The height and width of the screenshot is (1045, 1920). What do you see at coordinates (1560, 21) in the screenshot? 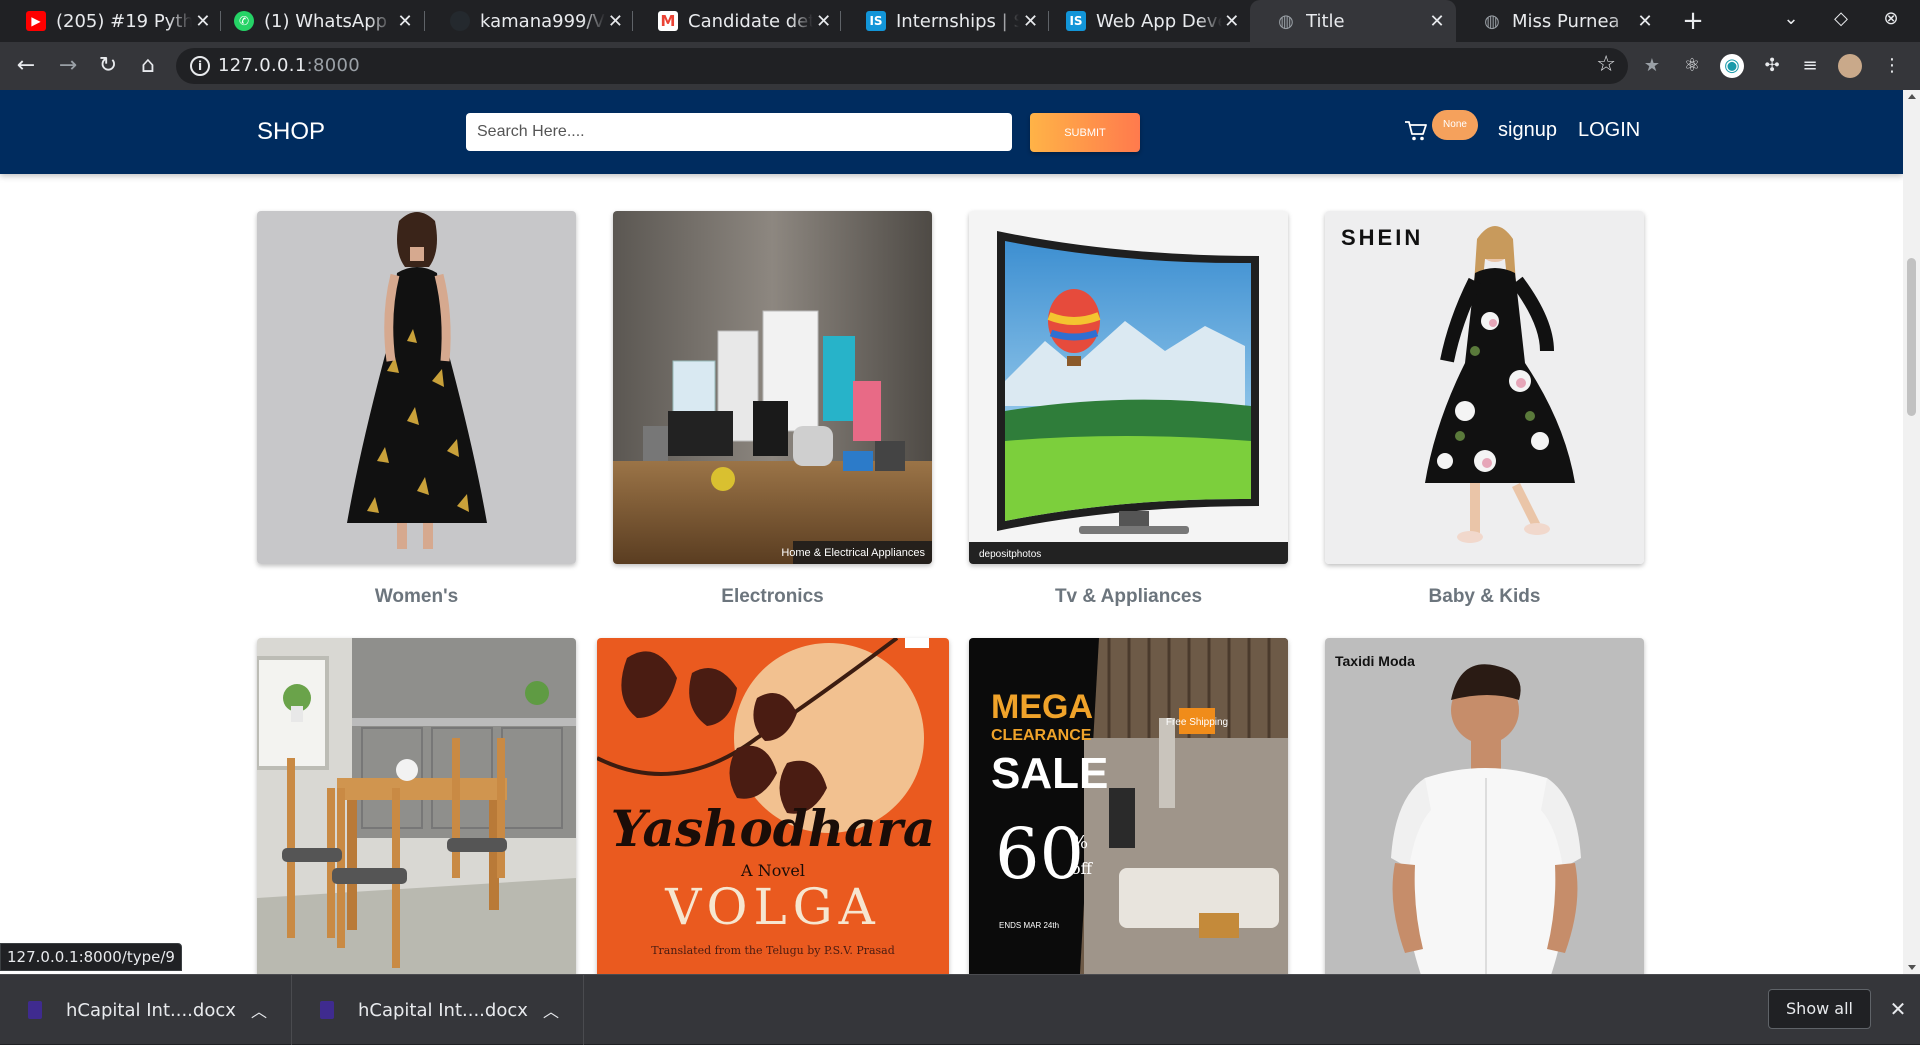
I see `tab-miss-purnea: ◍ Miss Purnea ✕` at bounding box center [1560, 21].